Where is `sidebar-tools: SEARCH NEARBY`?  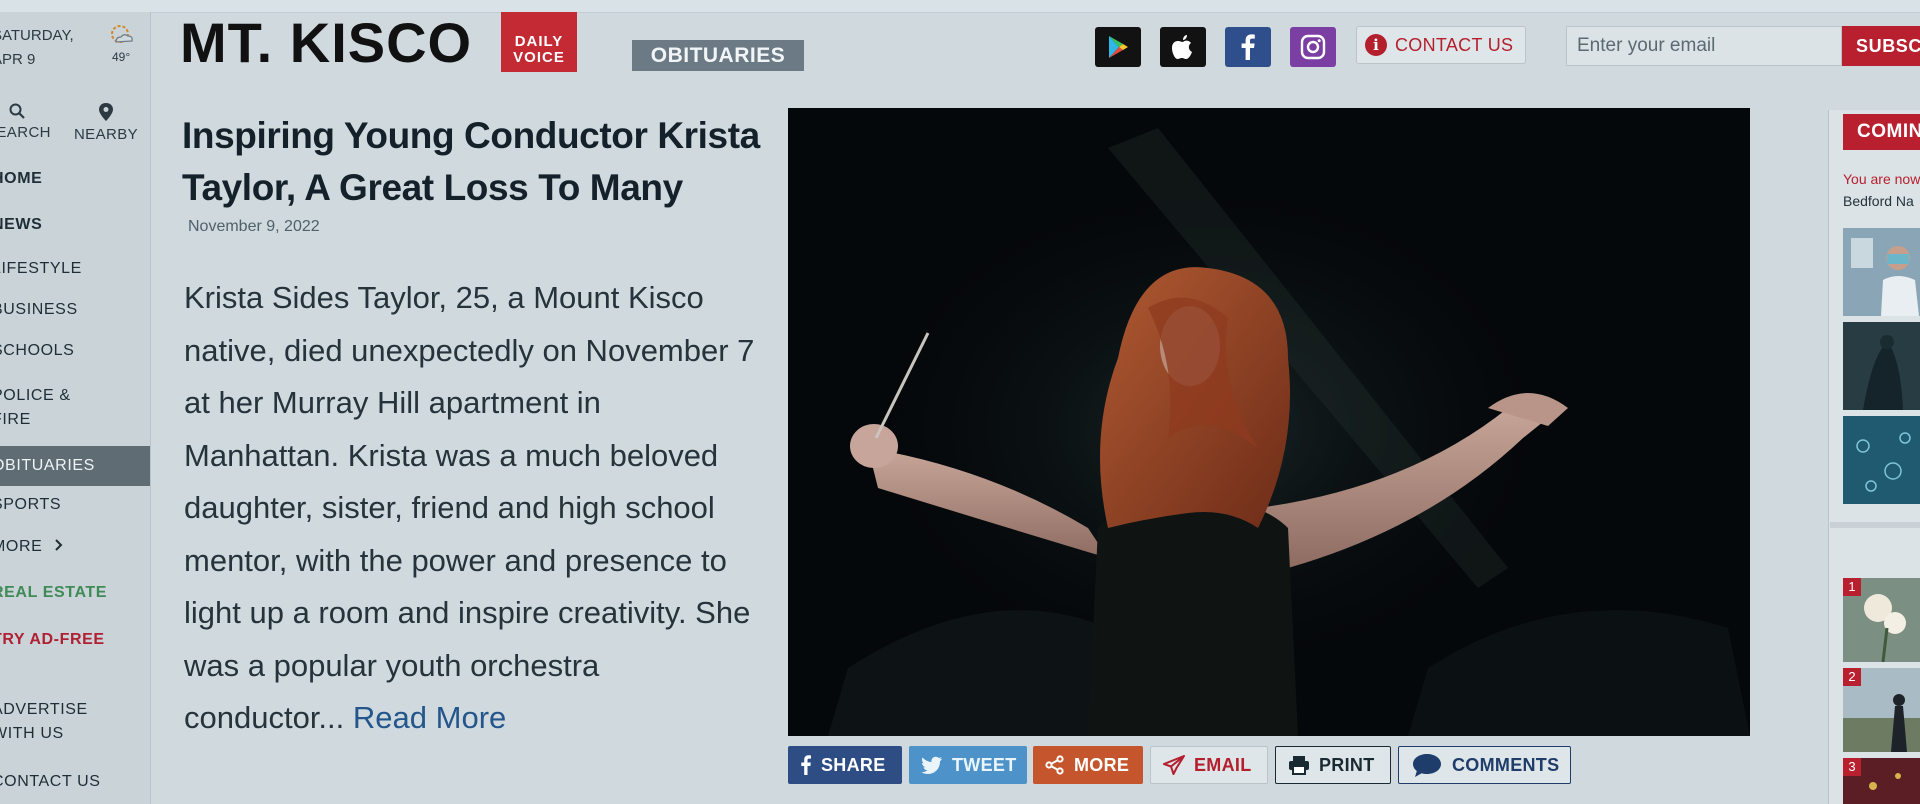 sidebar-tools: SEARCH NEARBY is located at coordinates (75, 119).